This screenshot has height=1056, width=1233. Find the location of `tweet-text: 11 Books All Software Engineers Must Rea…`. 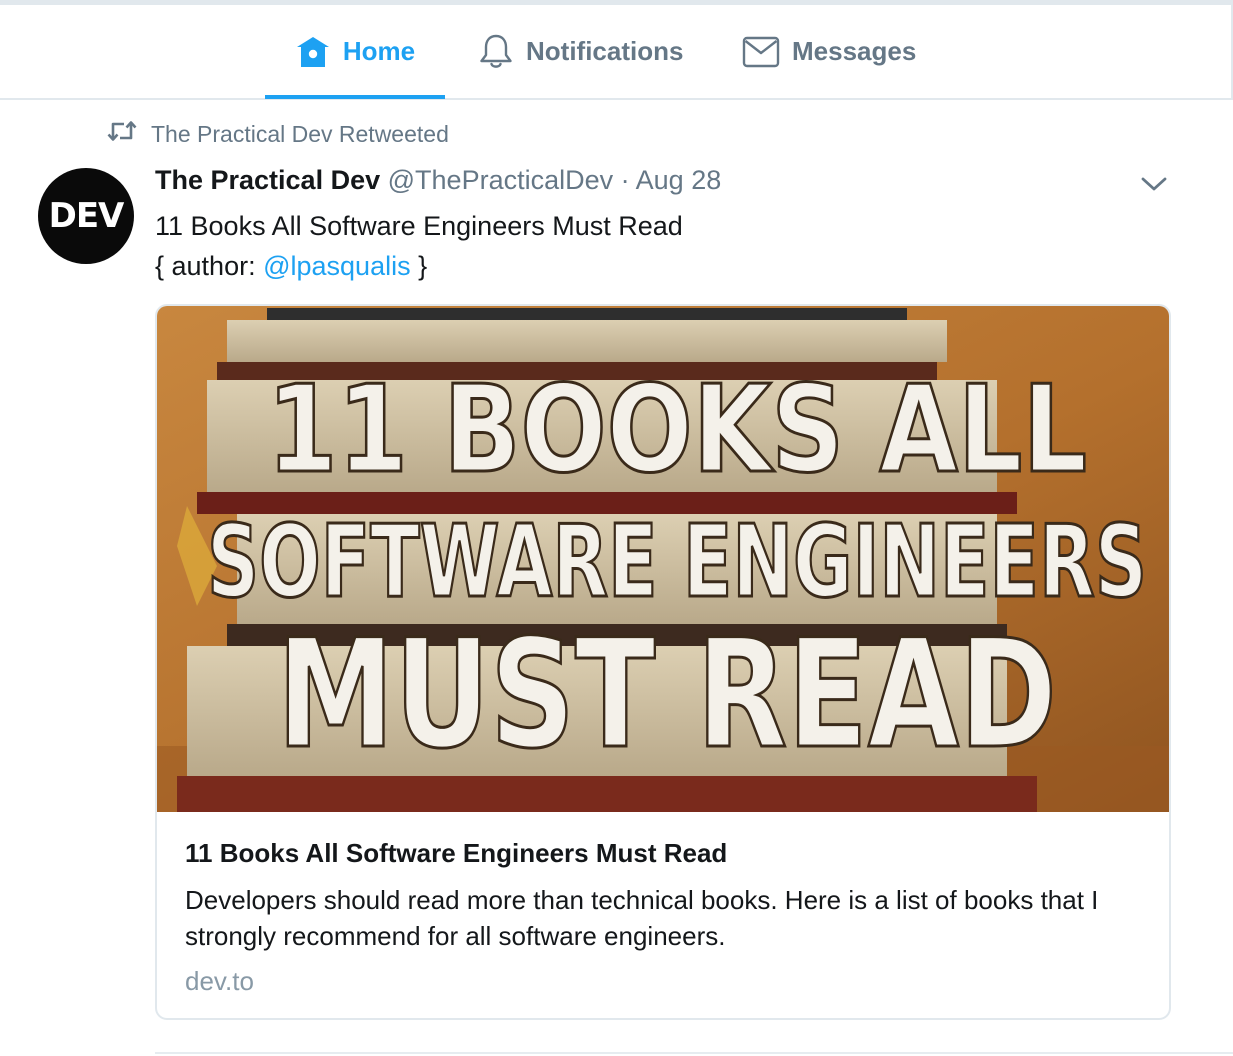

tweet-text: 11 Books All Software Engineers Must Rea… is located at coordinates (419, 246).